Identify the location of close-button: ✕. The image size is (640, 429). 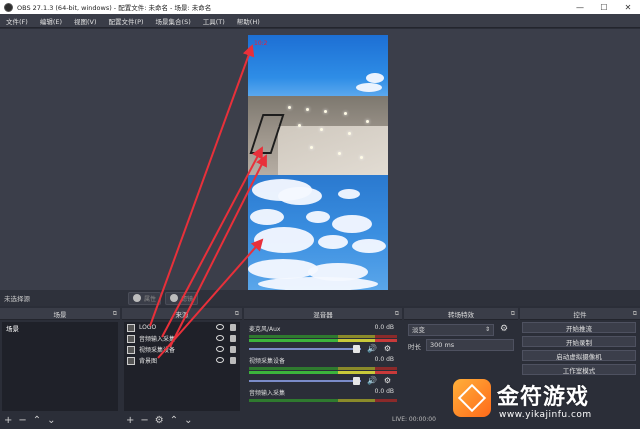
(628, 7).